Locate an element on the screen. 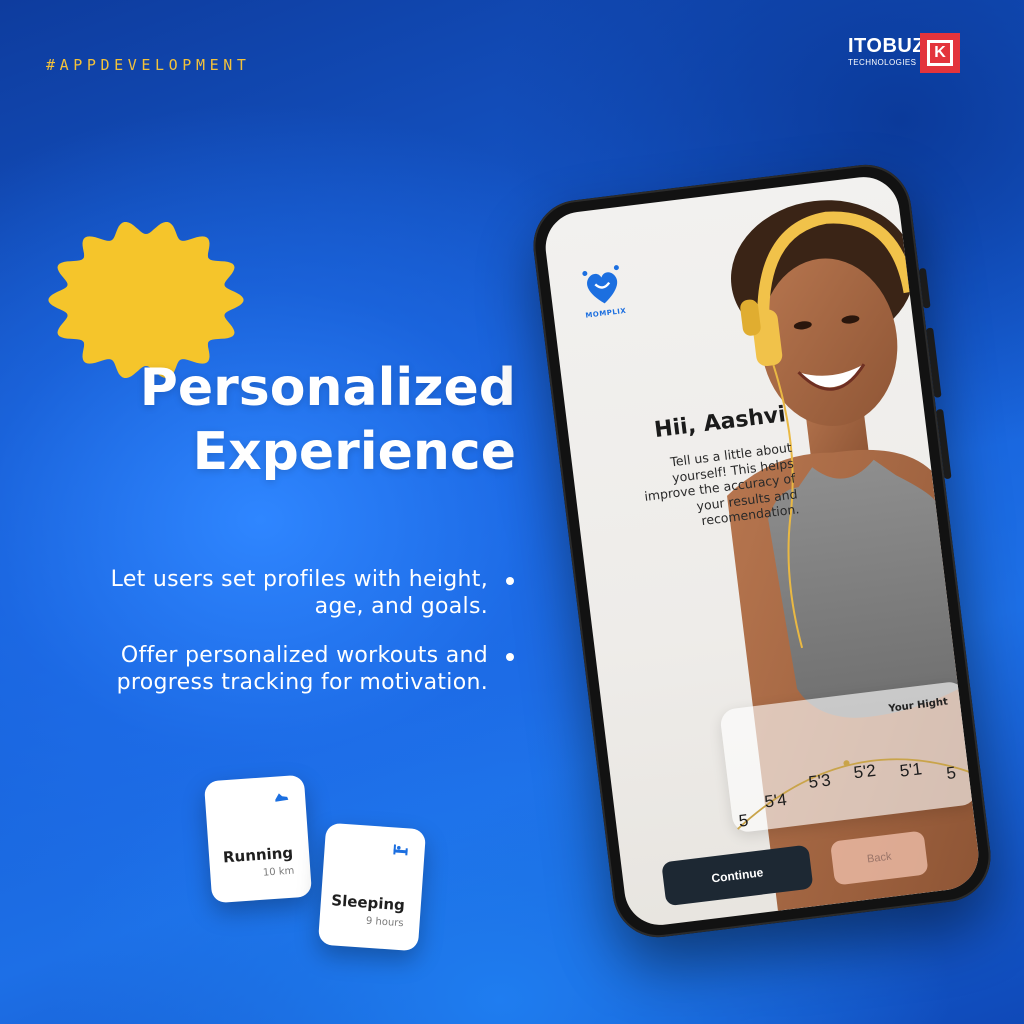 This screenshot has height=1024, width=1024. hashtag-label: #APPDEVELOPMENT is located at coordinates (148, 65).